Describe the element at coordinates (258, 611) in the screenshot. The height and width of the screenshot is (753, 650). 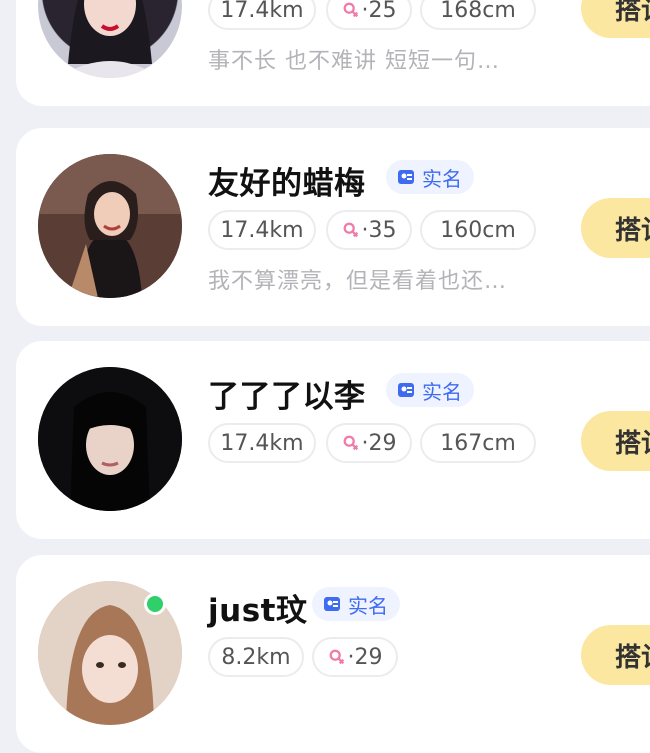
I see `user-name: just玟` at that location.